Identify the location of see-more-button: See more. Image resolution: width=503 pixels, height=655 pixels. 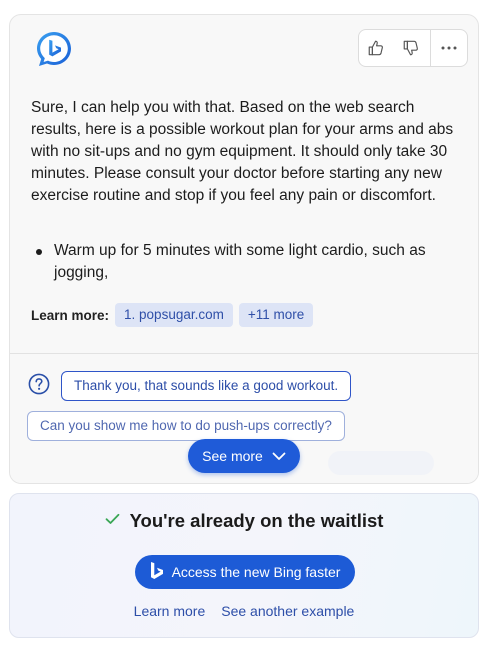
(244, 456).